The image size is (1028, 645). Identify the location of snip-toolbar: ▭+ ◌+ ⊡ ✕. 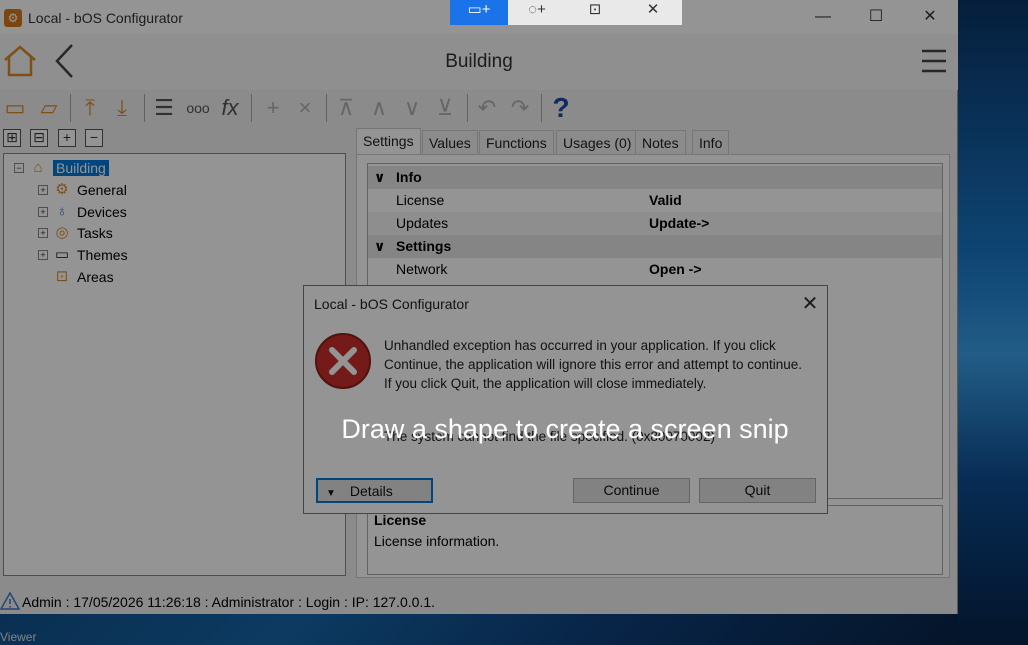
(566, 12).